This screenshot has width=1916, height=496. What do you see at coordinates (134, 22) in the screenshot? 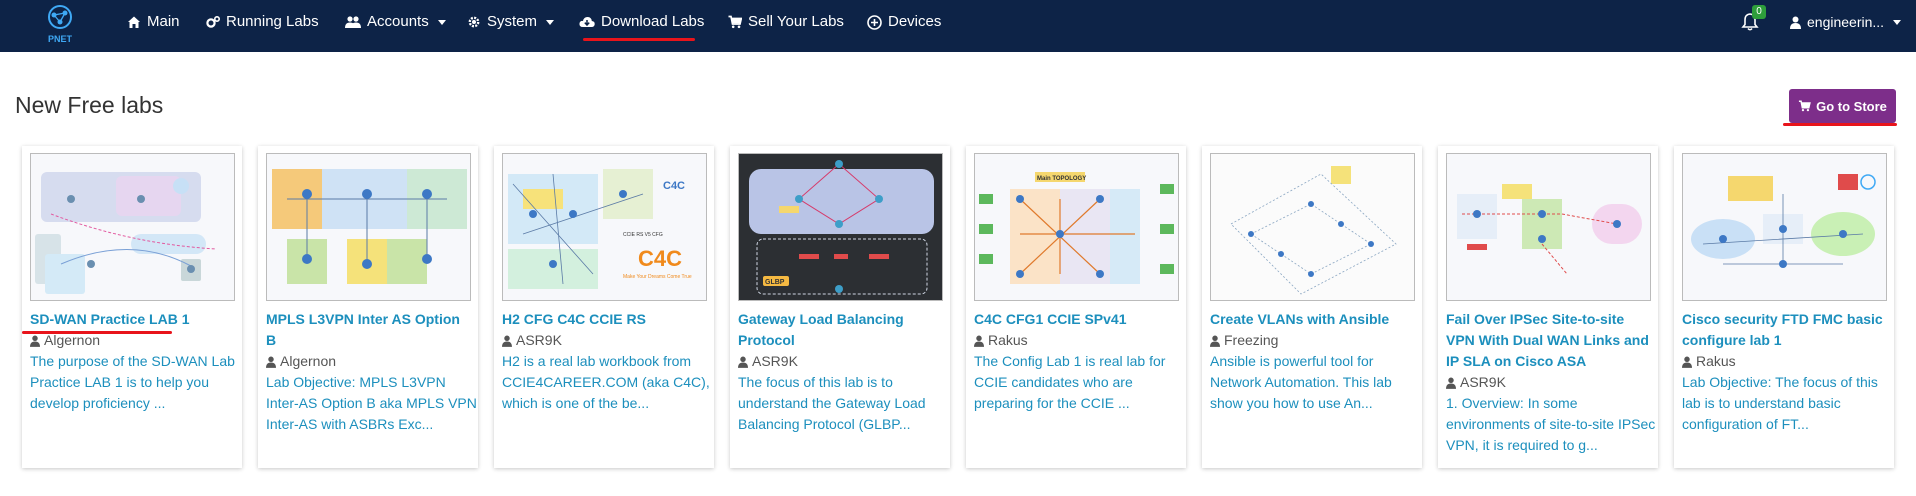
I see `home-icon` at bounding box center [134, 22].